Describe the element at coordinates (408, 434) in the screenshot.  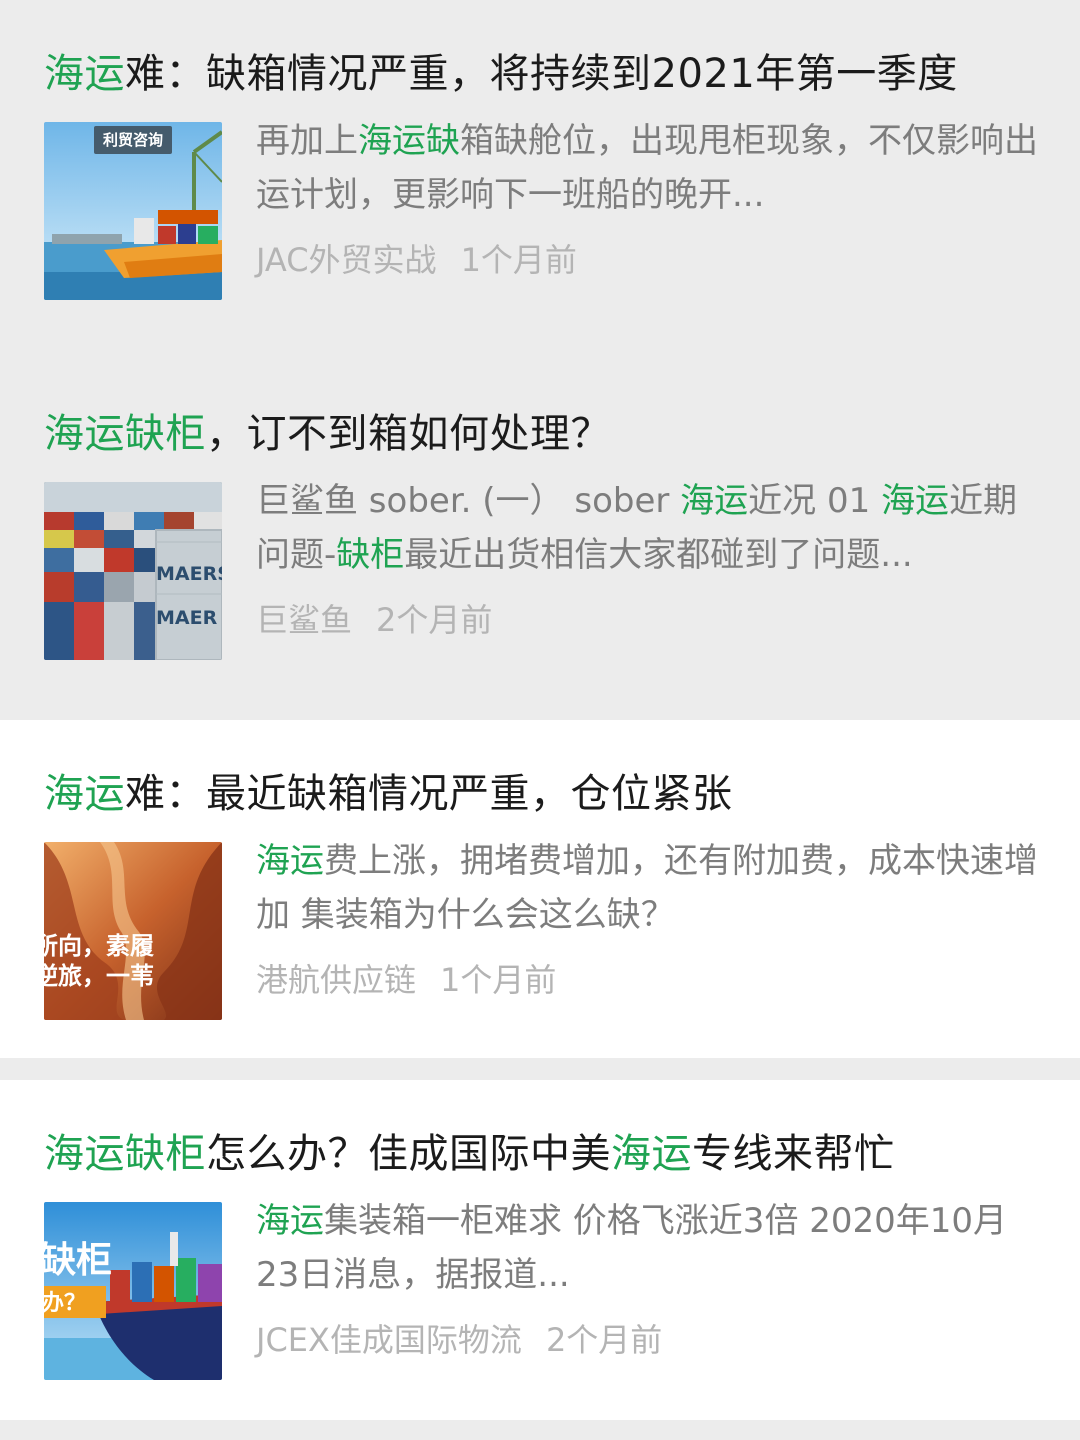
I see `text-segment: ，订不到箱如何处理？` at that location.